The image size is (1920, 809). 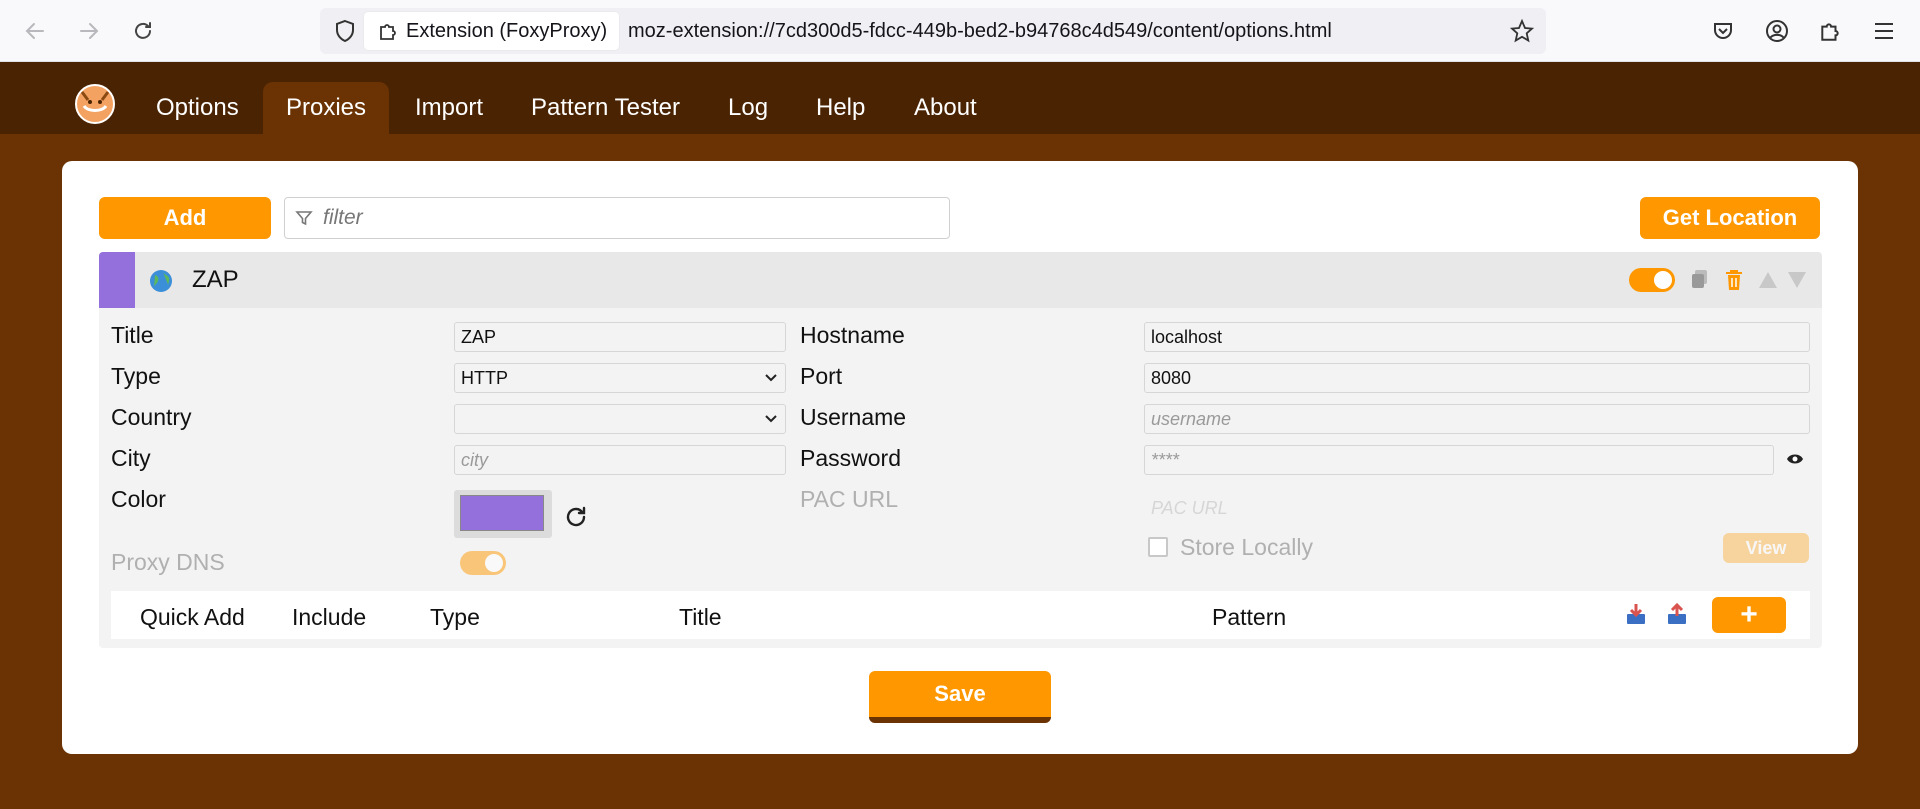 I want to click on proxy-title: ZAP, so click(x=215, y=279).